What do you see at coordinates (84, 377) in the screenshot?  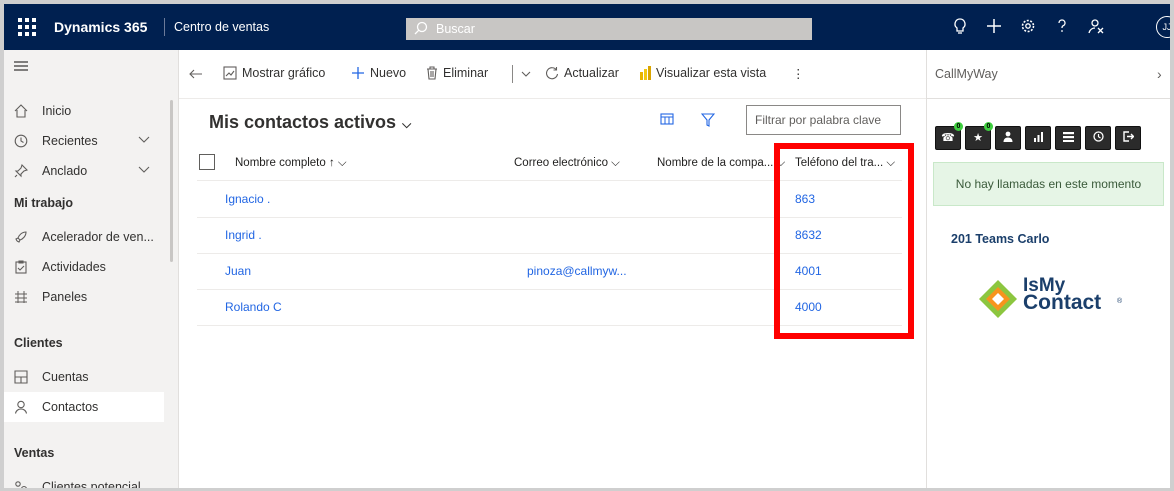 I see `sidebar-item-accounts: Cuentas` at bounding box center [84, 377].